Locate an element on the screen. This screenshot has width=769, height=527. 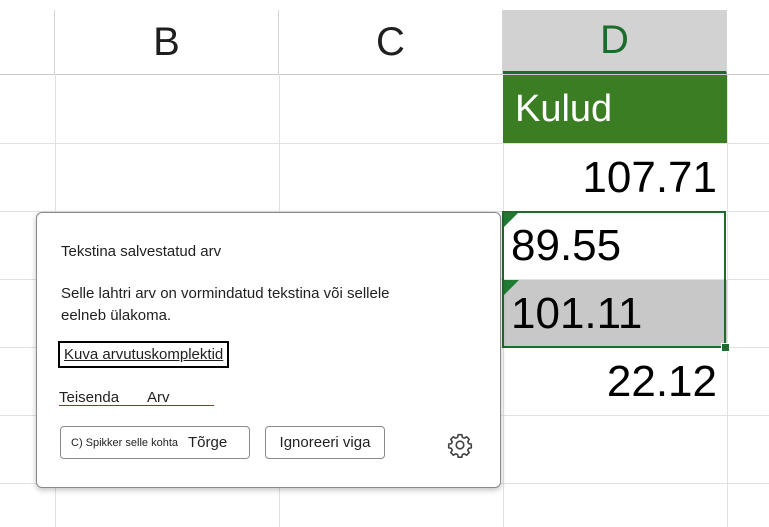
cell-d-row4: 22.12 is located at coordinates (615, 381).